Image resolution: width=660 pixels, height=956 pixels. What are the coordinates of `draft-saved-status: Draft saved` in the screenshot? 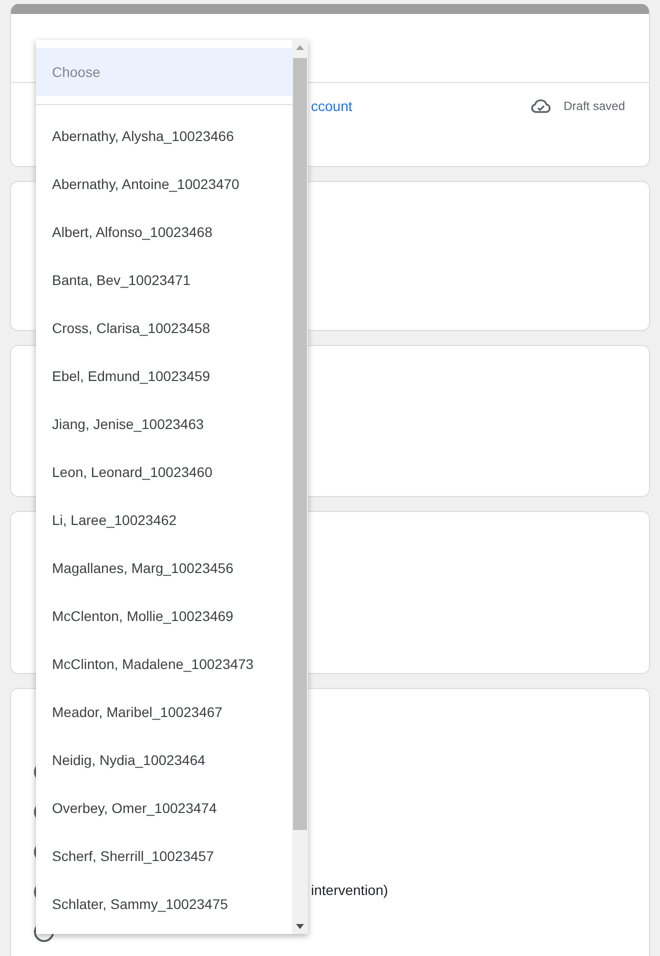 It's located at (594, 106).